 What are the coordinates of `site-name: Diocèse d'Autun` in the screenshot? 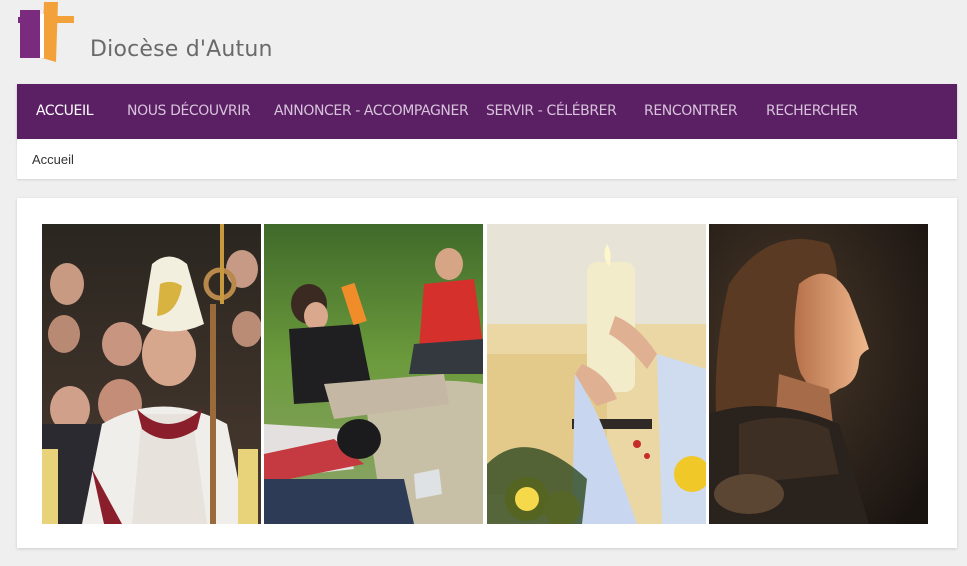 It's located at (181, 49).